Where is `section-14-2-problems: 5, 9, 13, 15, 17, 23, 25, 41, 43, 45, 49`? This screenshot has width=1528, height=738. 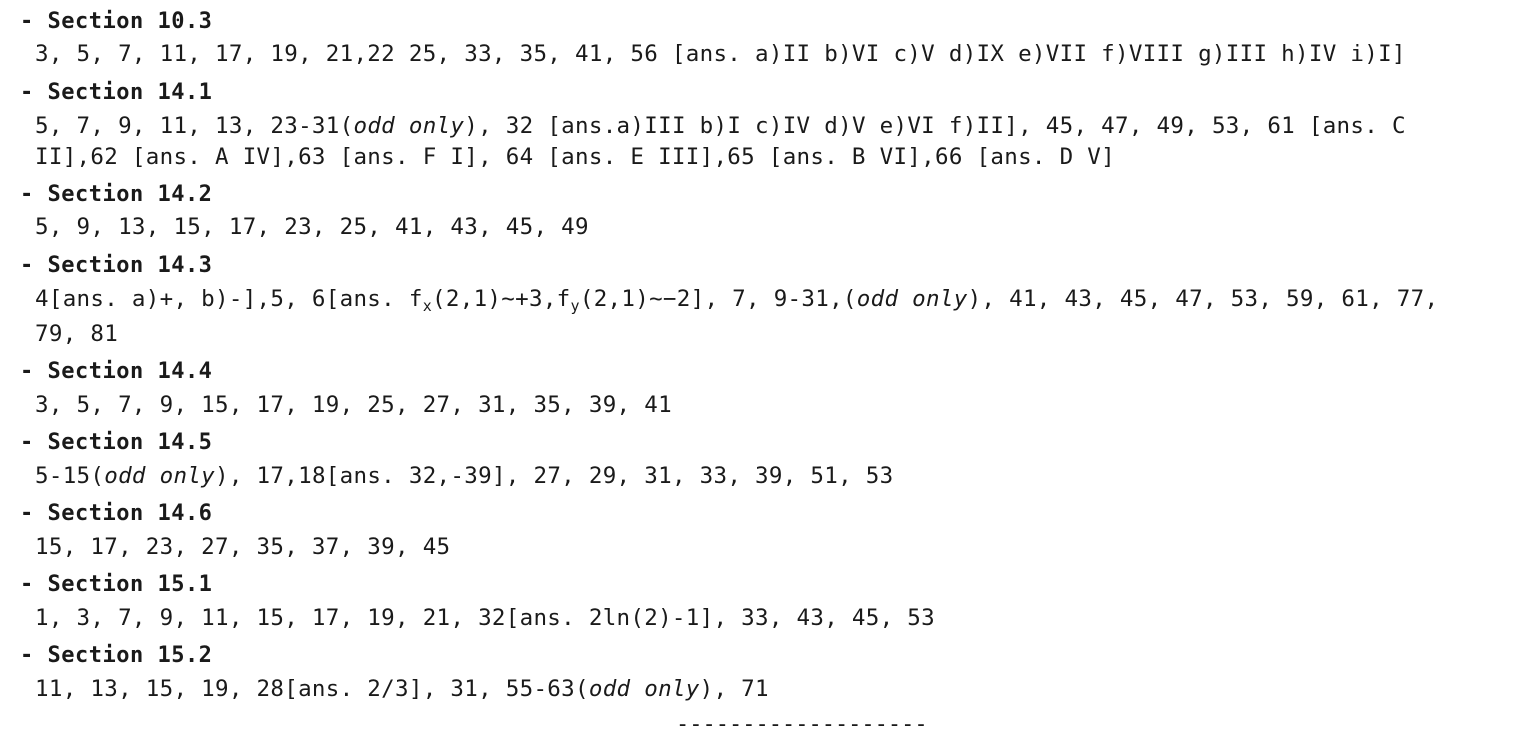 section-14-2-problems: 5, 9, 13, 15, 17, 23, 25, 41, 43, 45, 49 is located at coordinates (312, 227).